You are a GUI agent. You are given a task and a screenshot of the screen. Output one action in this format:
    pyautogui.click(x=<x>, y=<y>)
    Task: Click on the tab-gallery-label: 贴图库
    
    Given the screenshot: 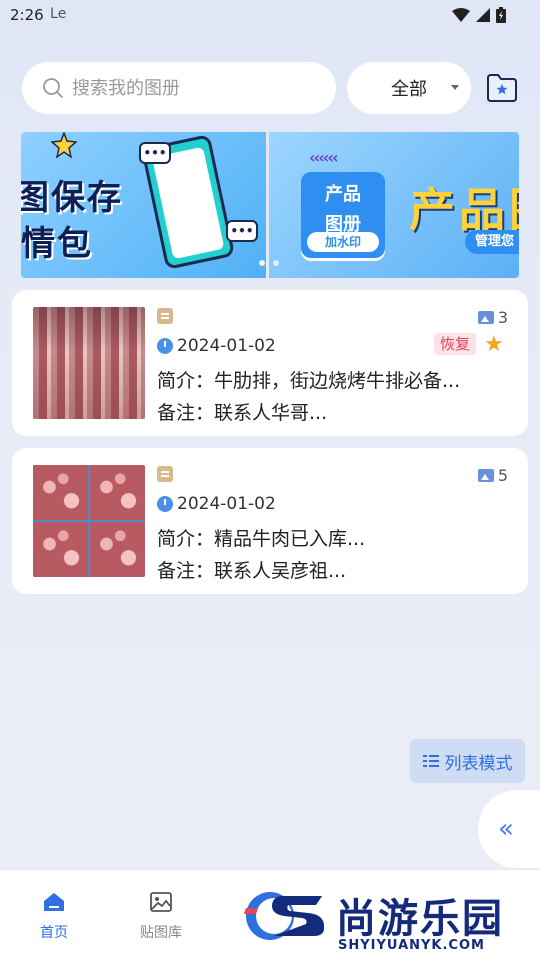 What is the action you would take?
    pyautogui.click(x=161, y=933)
    